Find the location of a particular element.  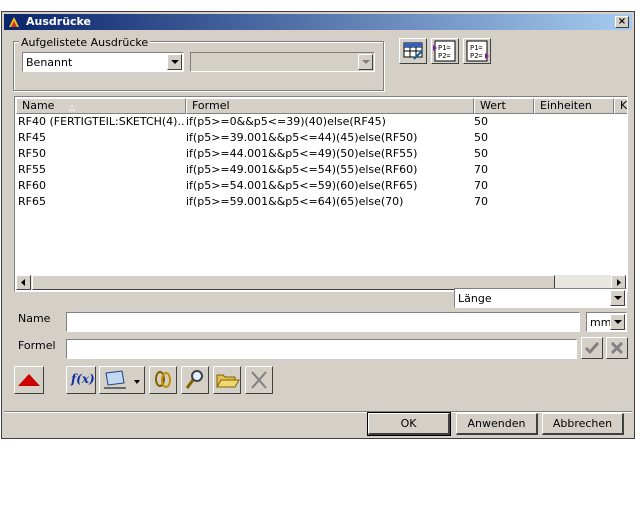

search-link-button is located at coordinates (195, 380).